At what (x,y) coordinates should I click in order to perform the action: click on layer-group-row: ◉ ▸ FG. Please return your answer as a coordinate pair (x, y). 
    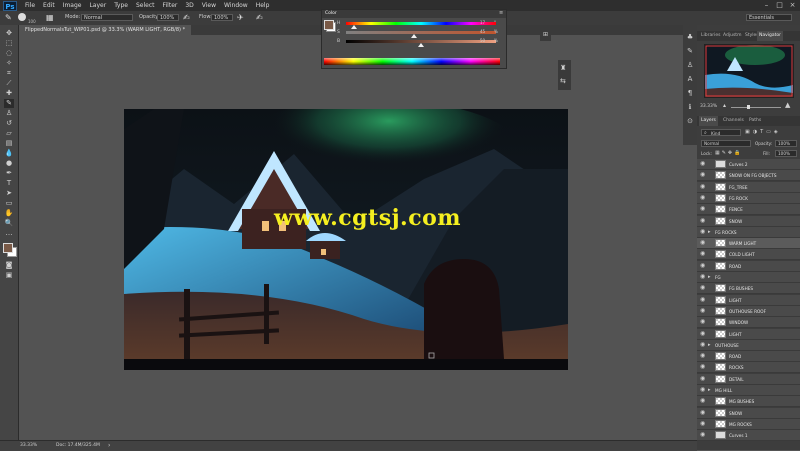
    Looking at the image, I should click on (748, 277).